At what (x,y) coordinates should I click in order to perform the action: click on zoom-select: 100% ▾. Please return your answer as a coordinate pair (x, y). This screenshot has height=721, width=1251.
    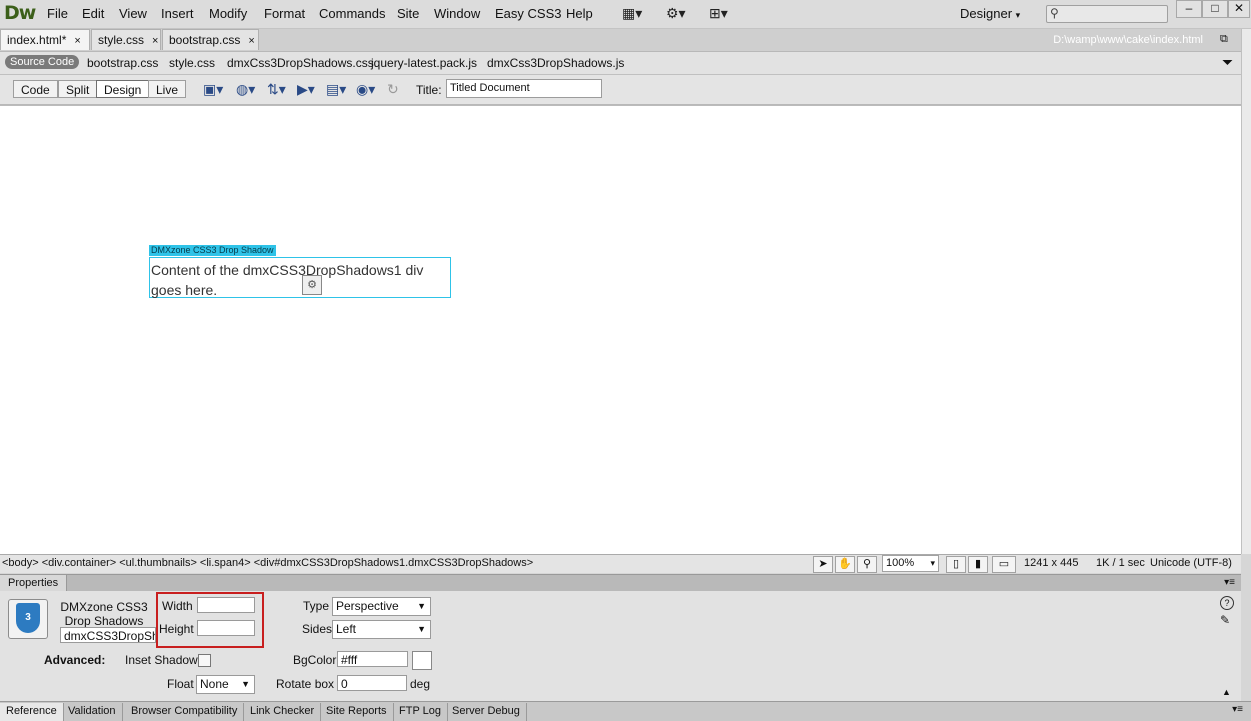
    Looking at the image, I should click on (910, 563).